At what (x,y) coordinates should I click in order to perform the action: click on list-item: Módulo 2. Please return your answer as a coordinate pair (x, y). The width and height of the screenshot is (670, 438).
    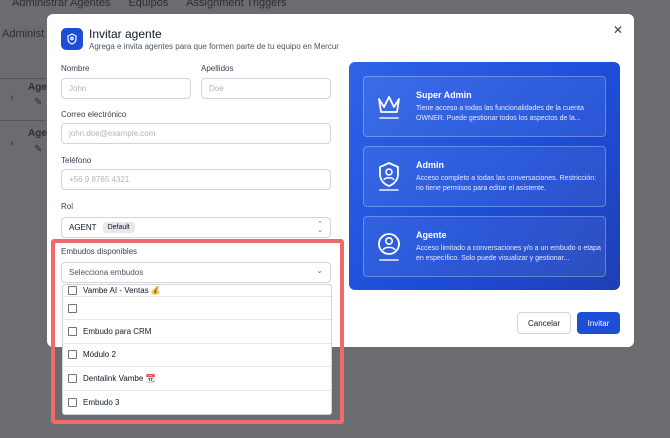
    Looking at the image, I should click on (197, 356).